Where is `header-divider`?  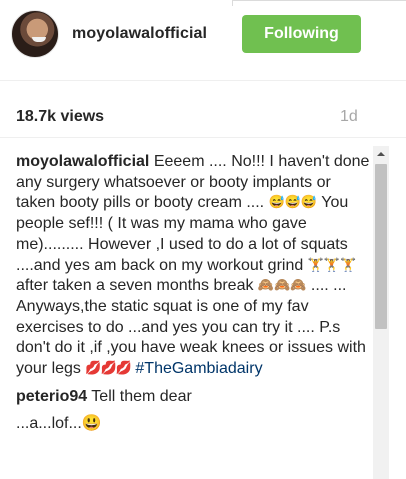 header-divider is located at coordinates (203, 80).